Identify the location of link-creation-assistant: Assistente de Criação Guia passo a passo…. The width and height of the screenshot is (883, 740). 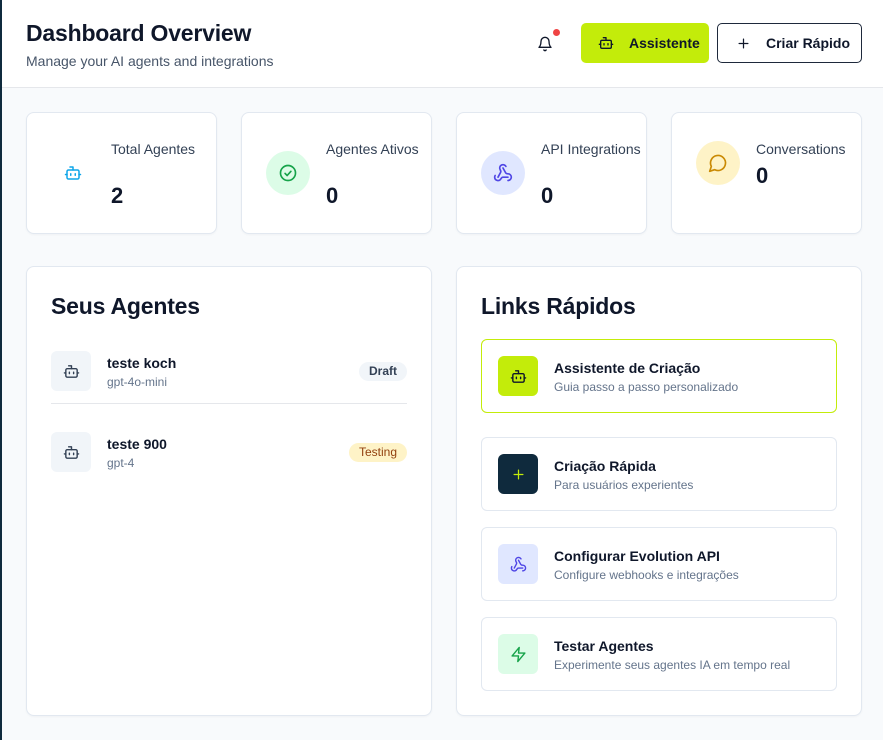
(659, 376).